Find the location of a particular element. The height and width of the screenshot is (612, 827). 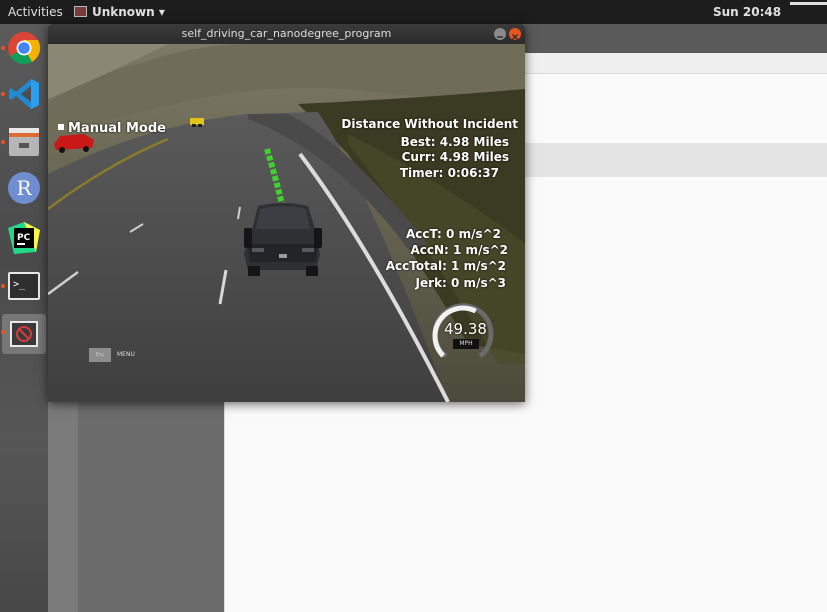

top-bar: Activities Unknown ▾ Sun 20:48 is located at coordinates (413, 12).